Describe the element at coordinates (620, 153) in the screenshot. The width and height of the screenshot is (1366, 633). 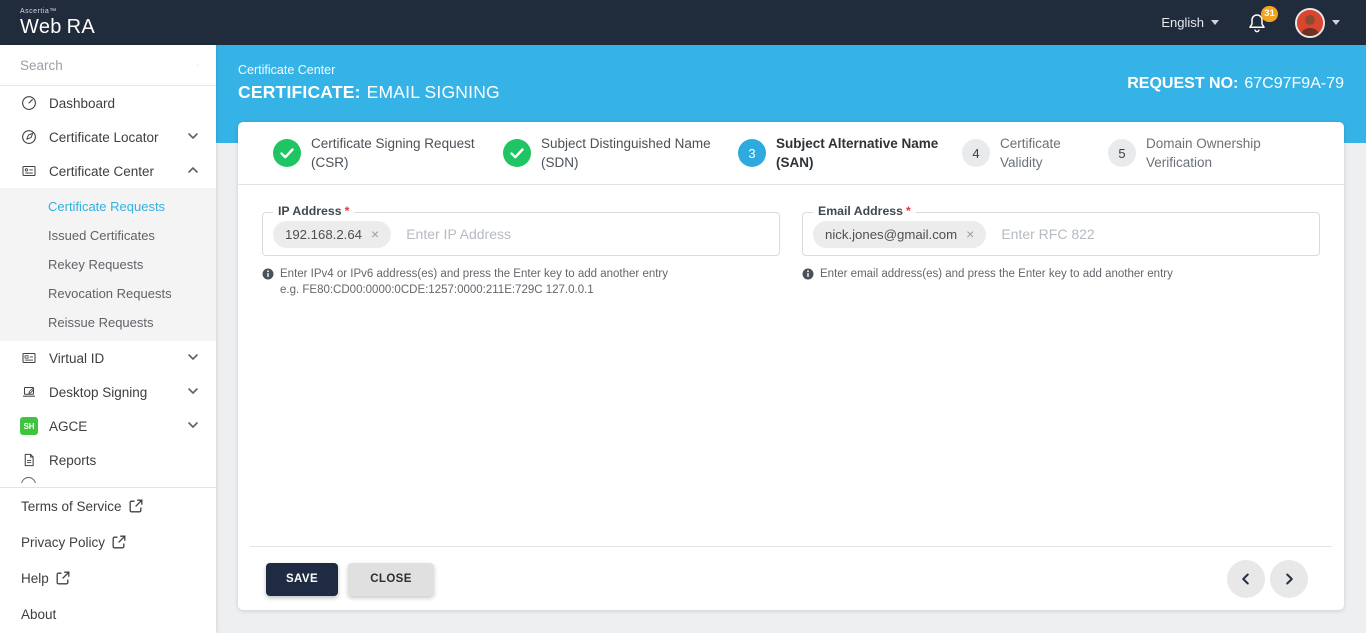
I see `step-sdn: Subject Distinguished Name (SDN)` at that location.